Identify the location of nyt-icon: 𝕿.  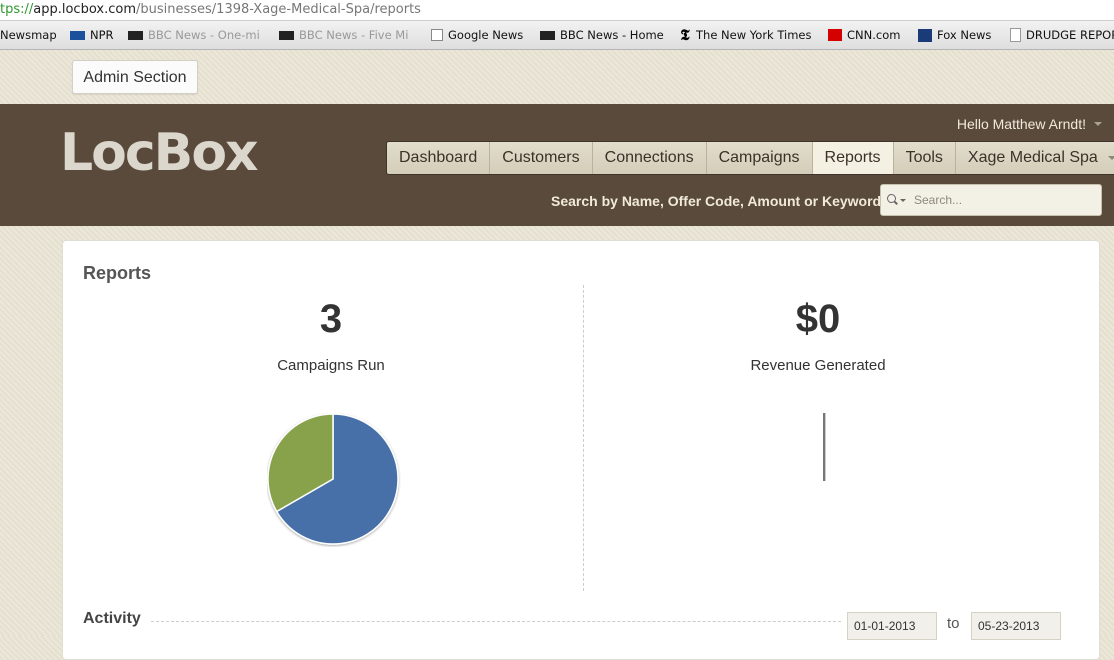
(685, 34).